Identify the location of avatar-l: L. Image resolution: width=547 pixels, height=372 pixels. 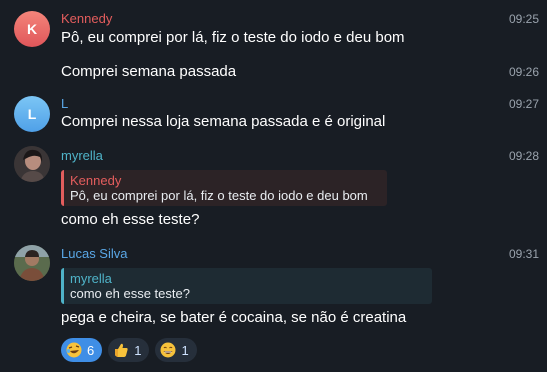
(32, 114).